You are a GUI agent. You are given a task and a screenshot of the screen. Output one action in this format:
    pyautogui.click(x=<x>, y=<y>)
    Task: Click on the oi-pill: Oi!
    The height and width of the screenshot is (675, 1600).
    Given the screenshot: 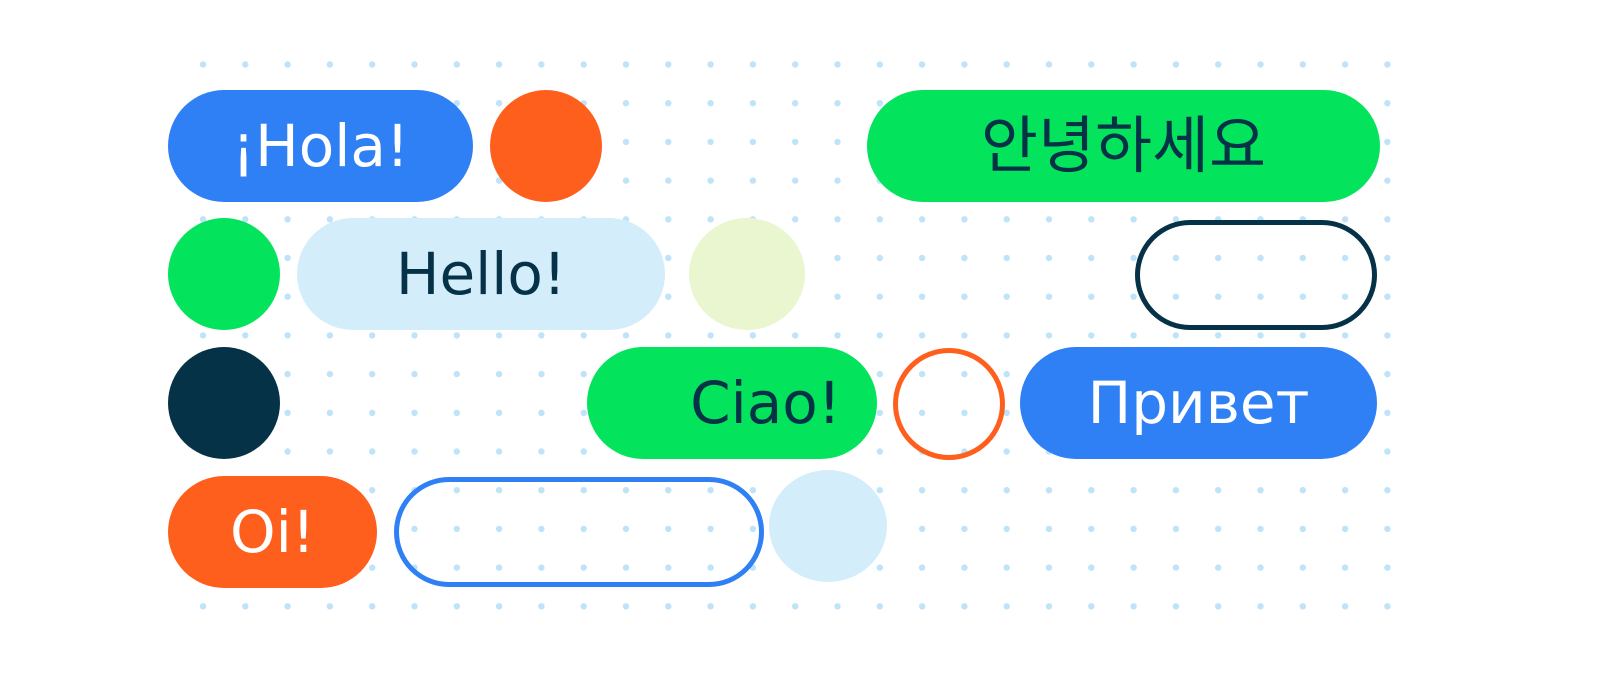 What is the action you would take?
    pyautogui.click(x=272, y=532)
    